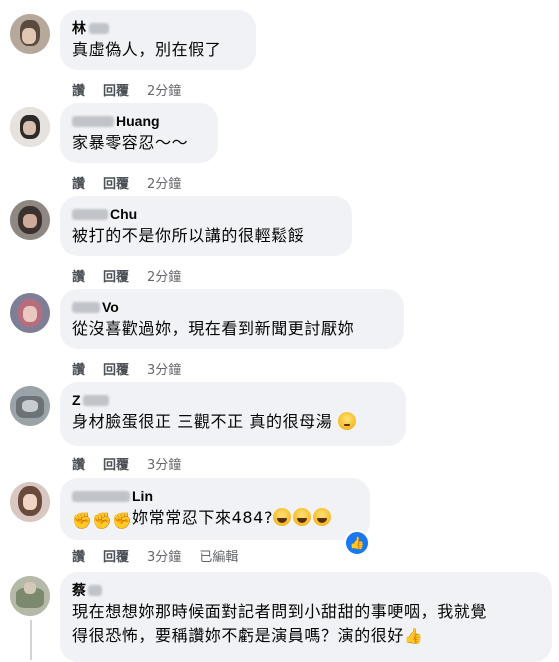 This screenshot has width=559, height=662. I want to click on comment-text: 家暴零容忍～～, so click(130, 142).